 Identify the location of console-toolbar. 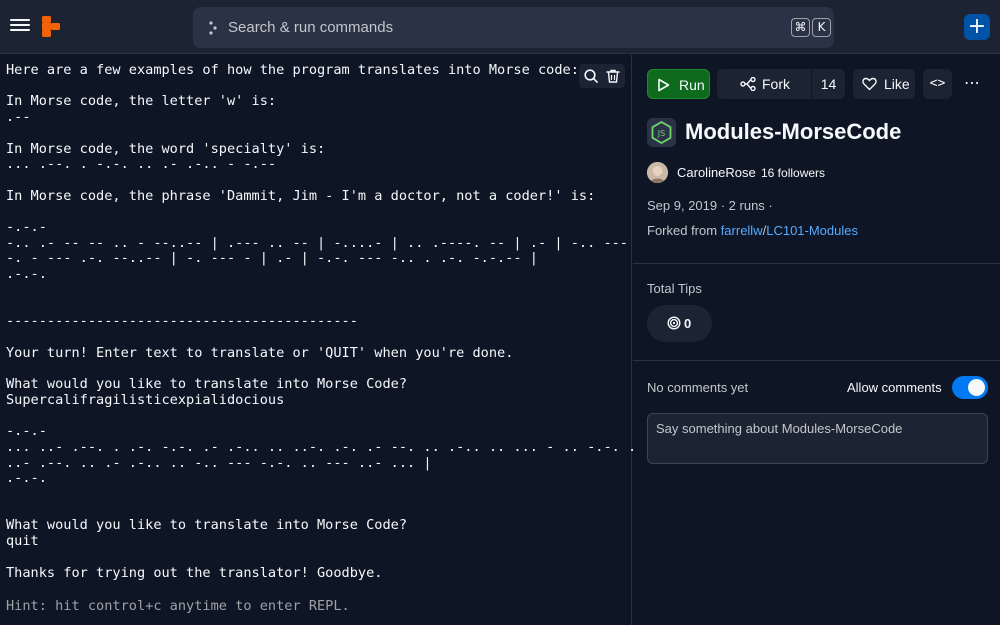
(602, 76).